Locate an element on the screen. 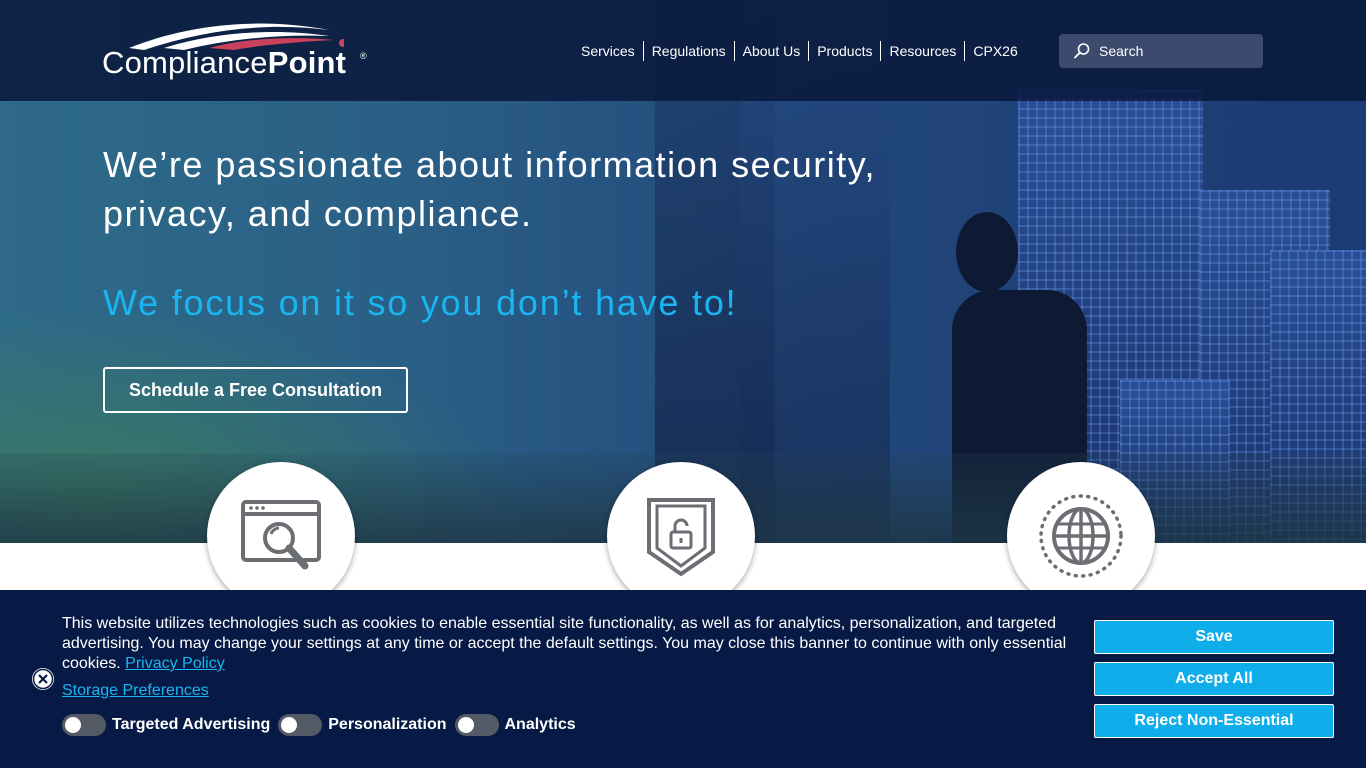 The width and height of the screenshot is (1366, 768). toggle-label: Personalization is located at coordinates (387, 724).